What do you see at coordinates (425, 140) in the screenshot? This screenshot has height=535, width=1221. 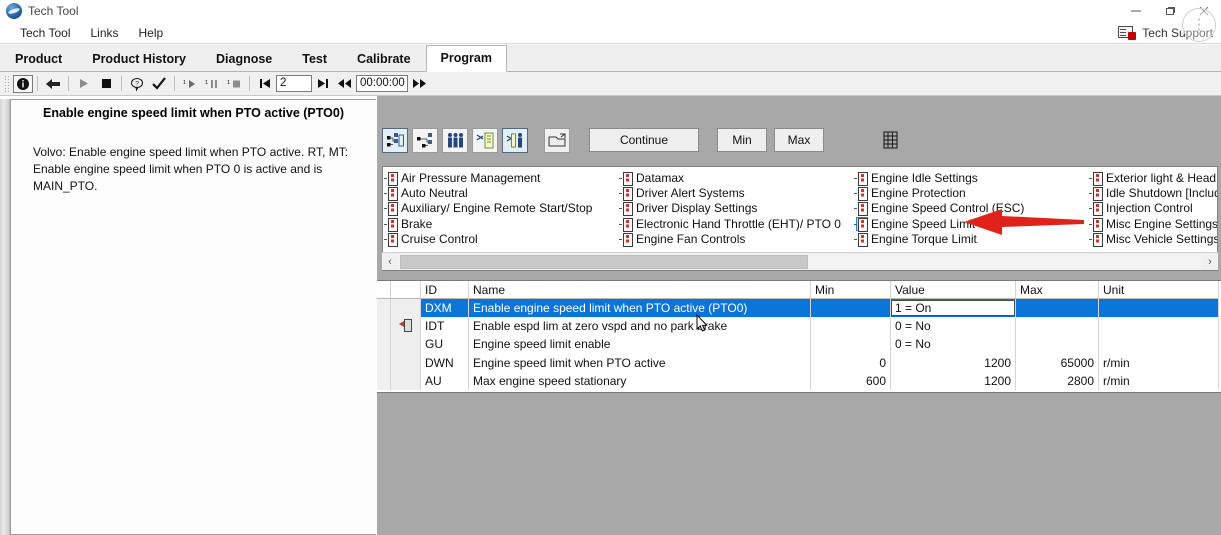 I see `parameter-tree-icon` at bounding box center [425, 140].